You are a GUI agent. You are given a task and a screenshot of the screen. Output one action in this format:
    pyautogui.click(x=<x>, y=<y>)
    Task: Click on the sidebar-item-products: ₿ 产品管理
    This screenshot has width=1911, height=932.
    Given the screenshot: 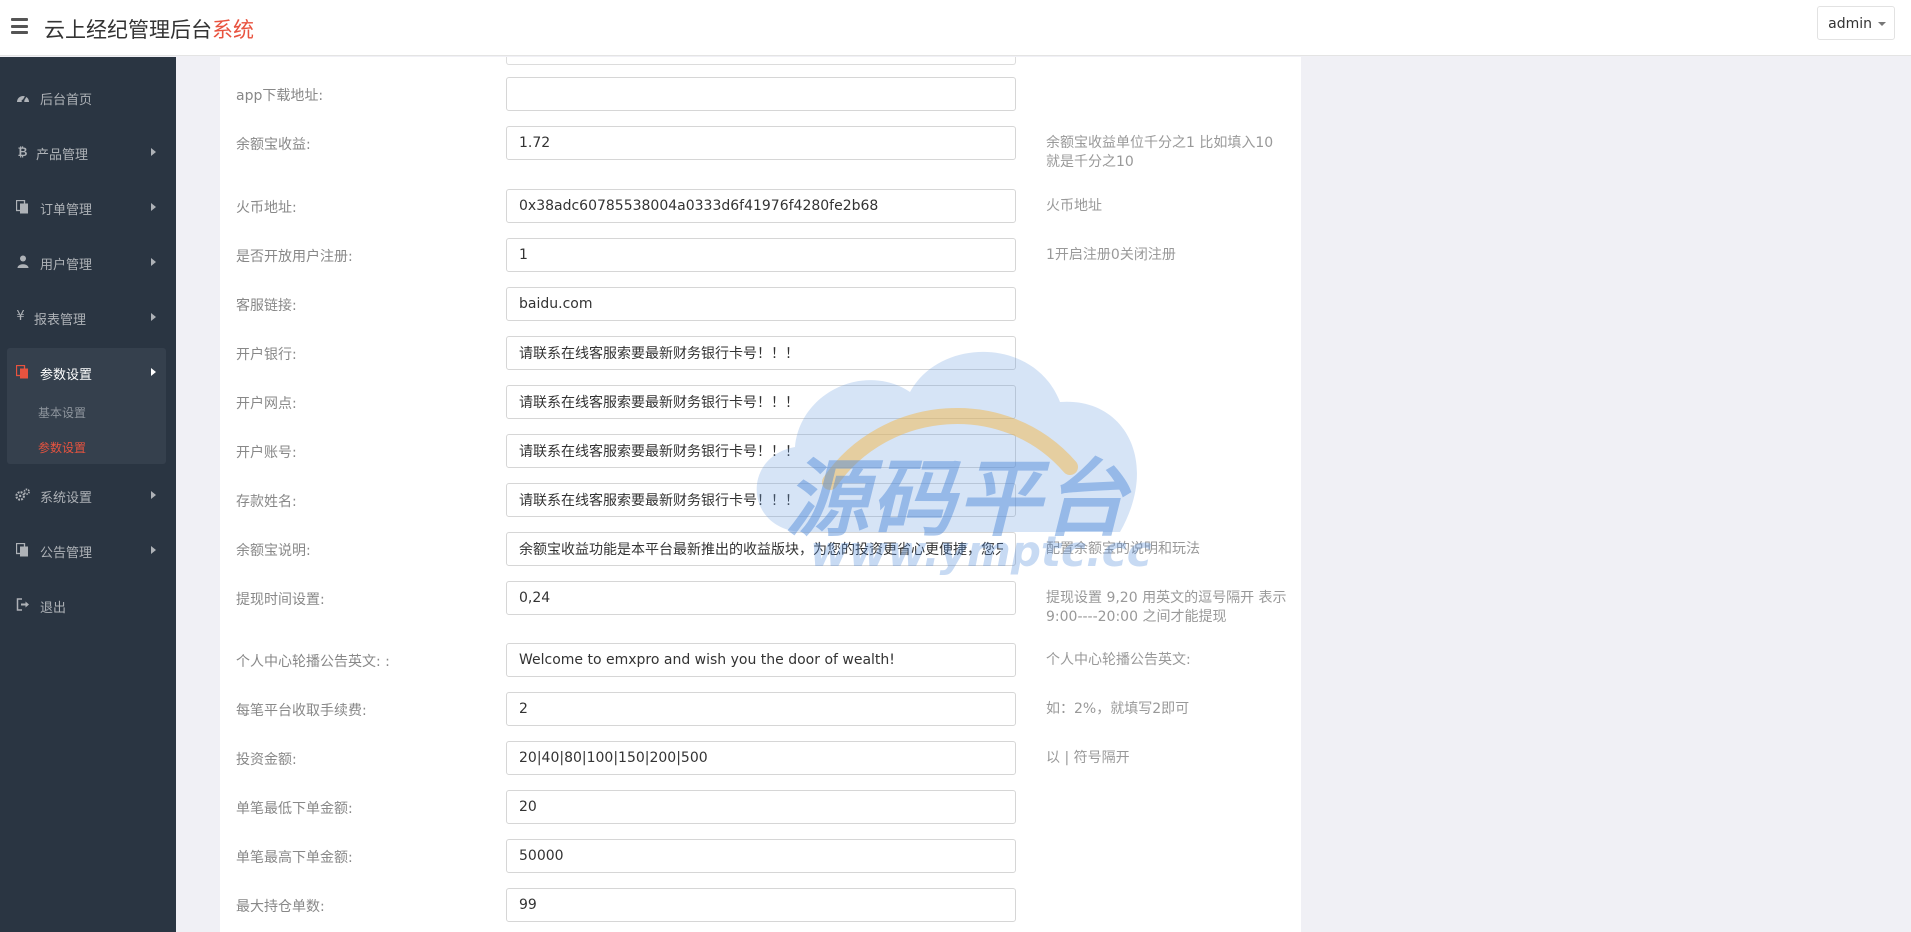 What is the action you would take?
    pyautogui.click(x=88, y=152)
    